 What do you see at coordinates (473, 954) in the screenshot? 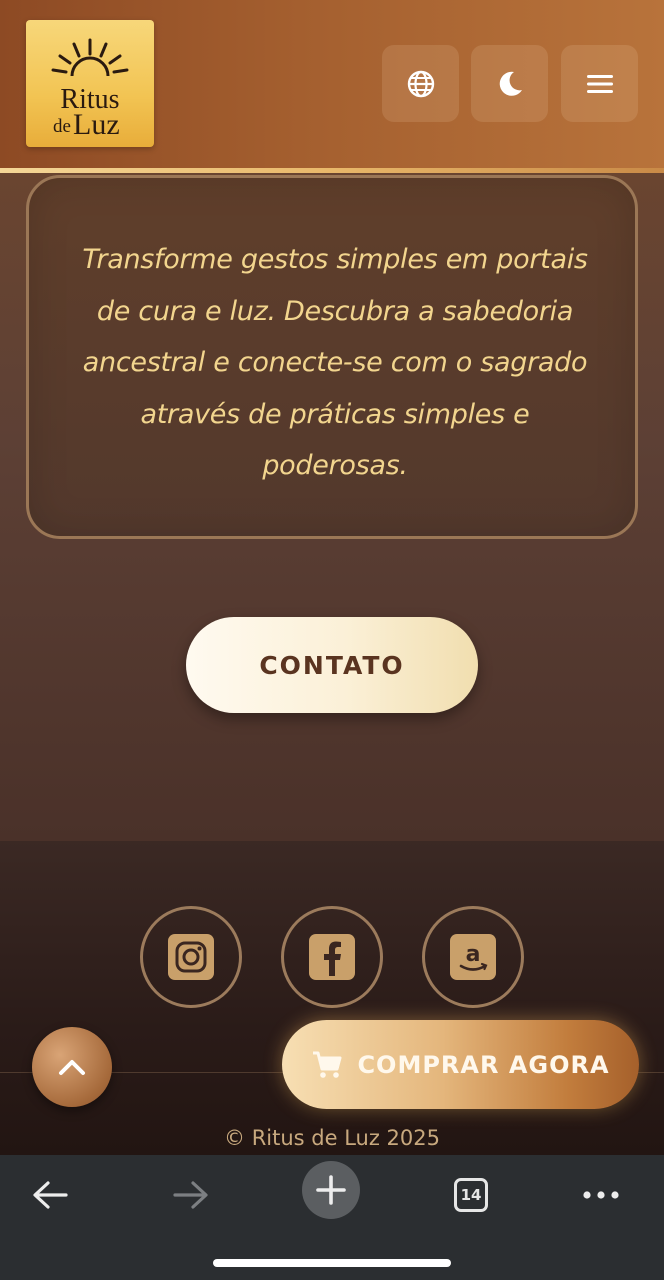
I see `svg-text: a` at bounding box center [473, 954].